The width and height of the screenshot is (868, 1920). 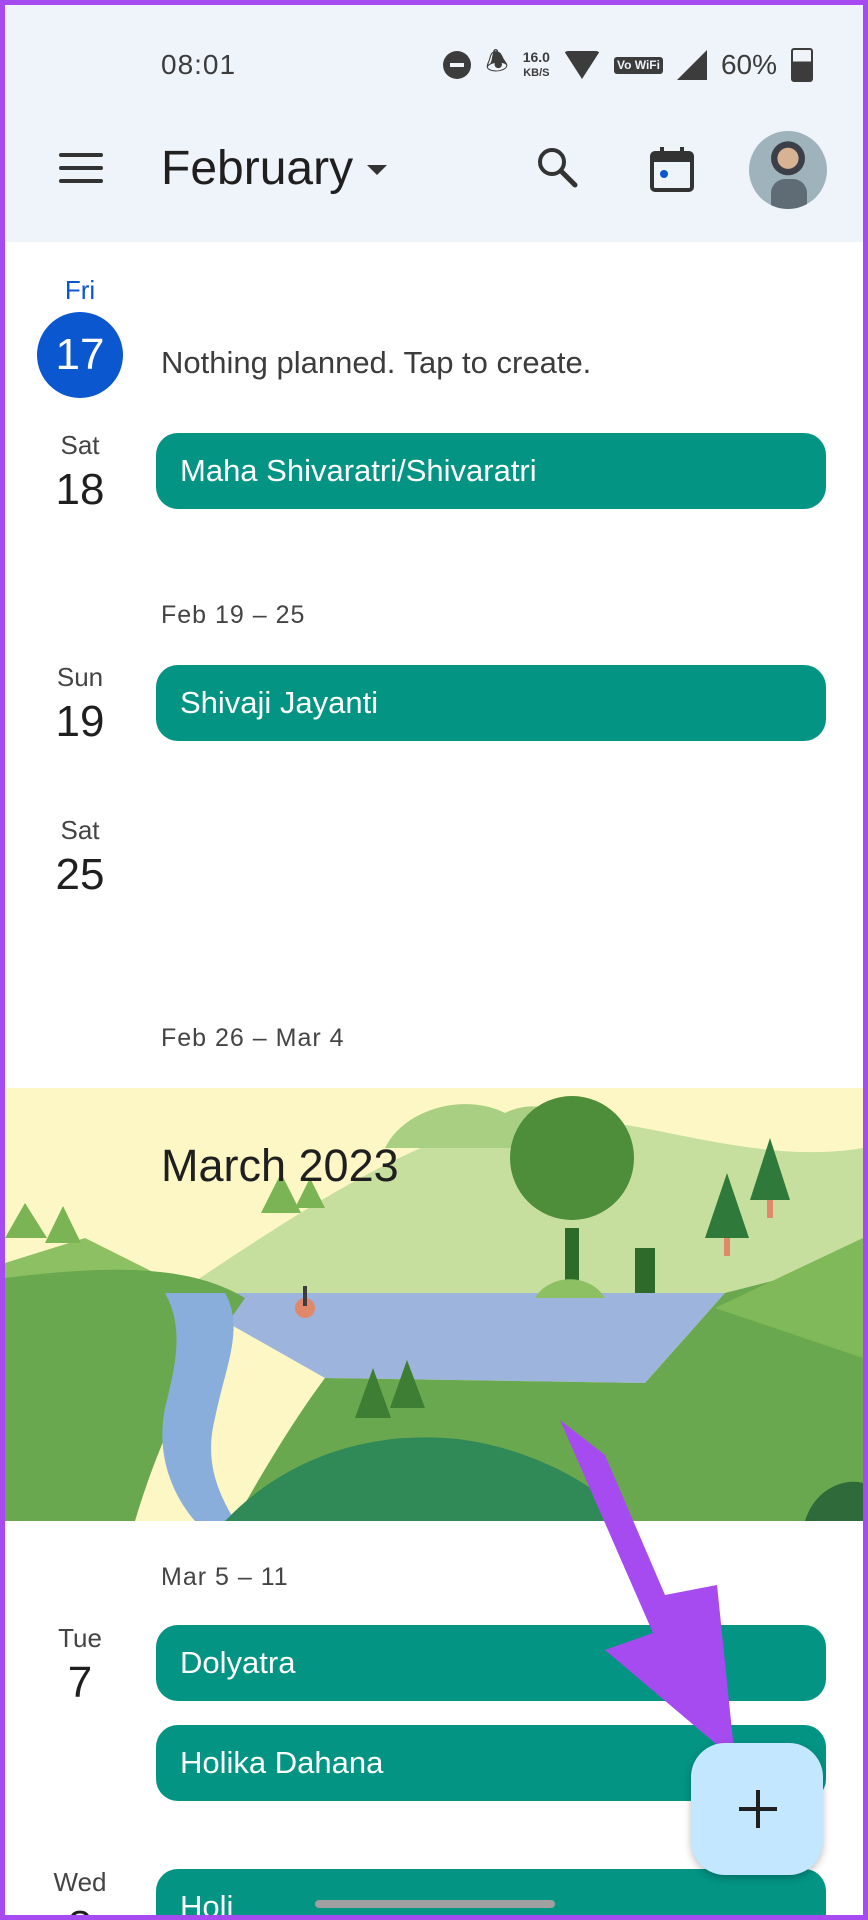 I want to click on day-sun-19: Sun 19, so click(x=80, y=704).